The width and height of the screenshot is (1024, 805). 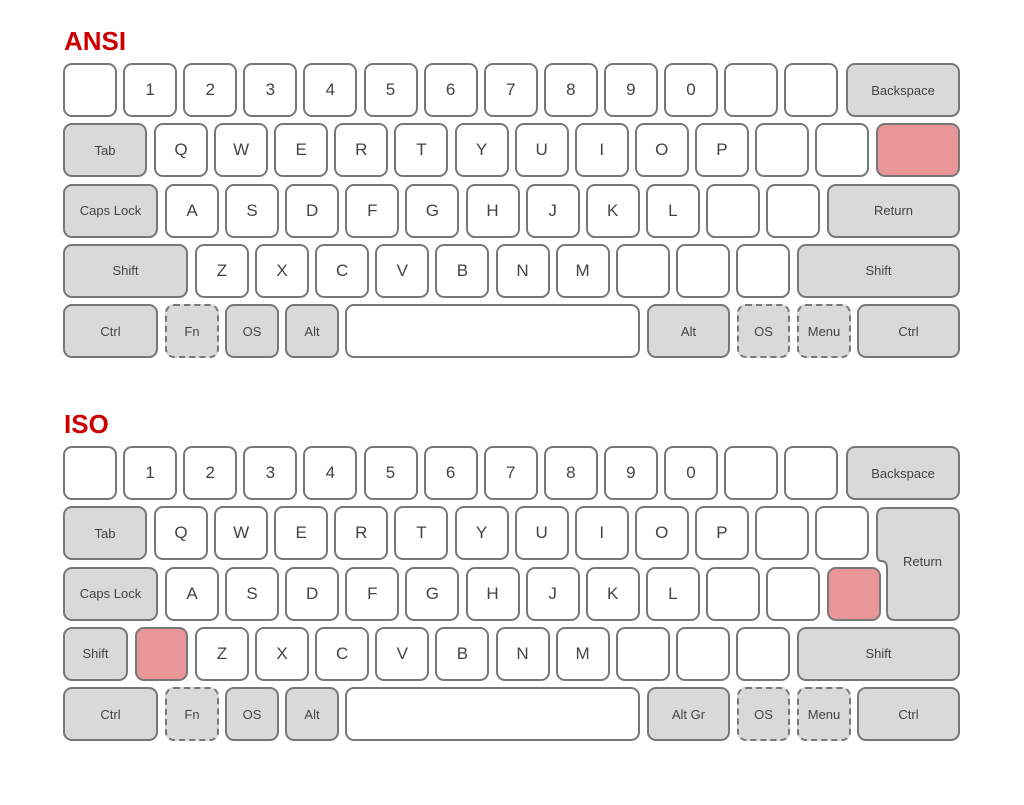 What do you see at coordinates (105, 533) in the screenshot?
I see `iso-key-tab: Tab` at bounding box center [105, 533].